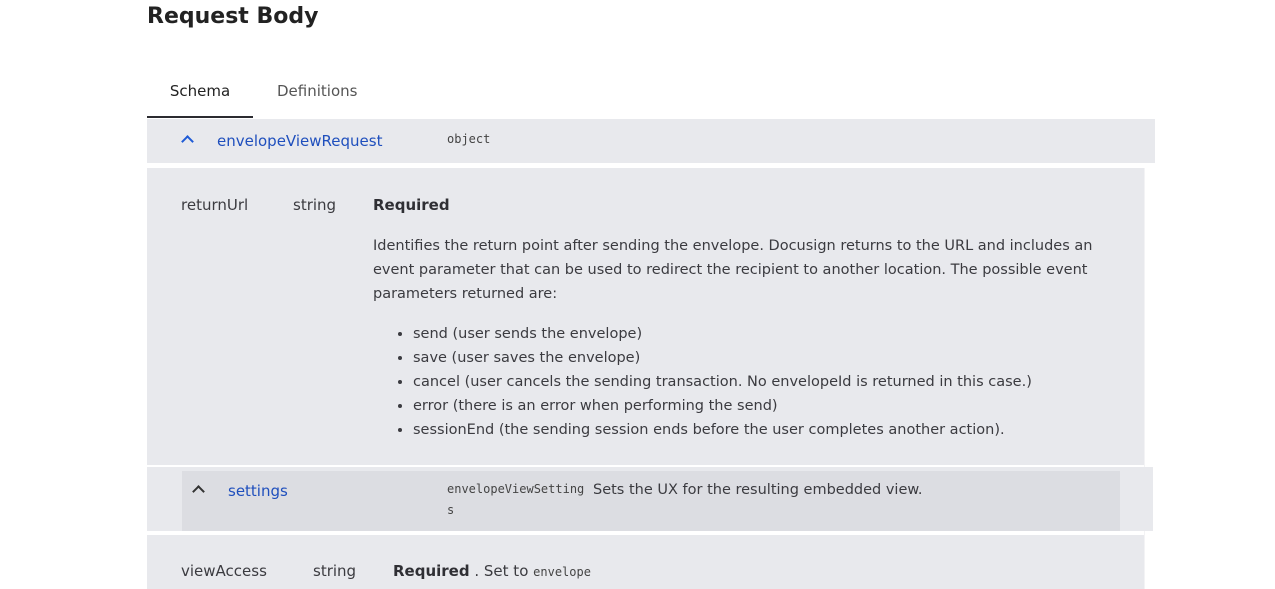 Image resolution: width=1275 pixels, height=589 pixels. Describe the element at coordinates (469, 139) in the screenshot. I see `root-type: object` at that location.